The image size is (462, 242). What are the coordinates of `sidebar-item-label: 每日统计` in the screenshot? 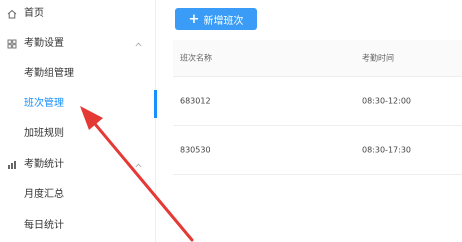 It's located at (44, 225).